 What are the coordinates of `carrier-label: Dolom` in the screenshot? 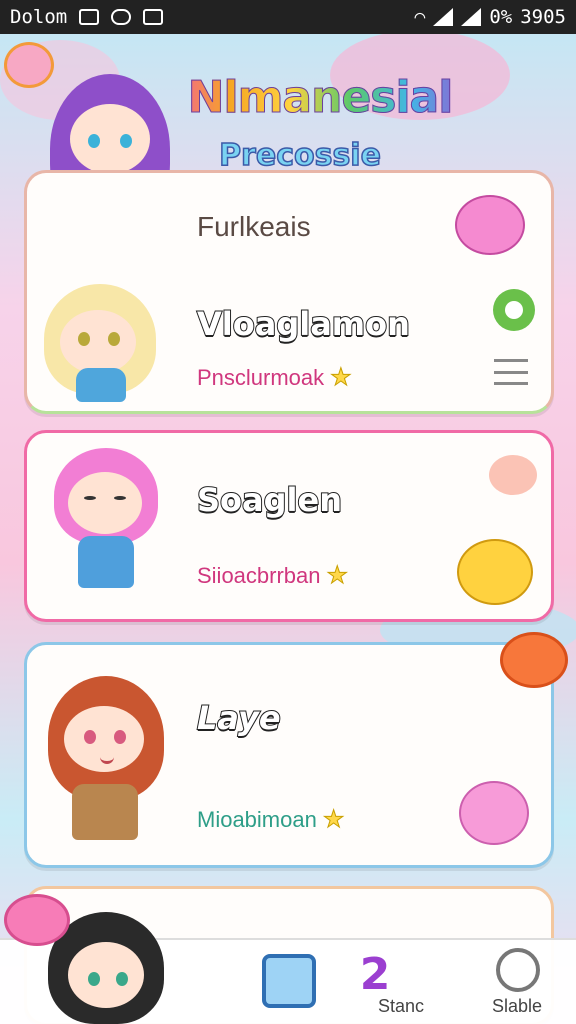 It's located at (39, 17).